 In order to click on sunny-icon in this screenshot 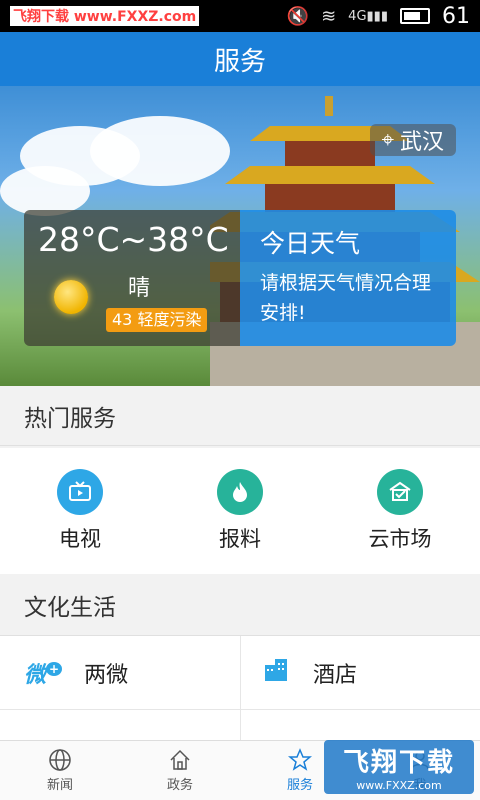, I will do `click(71, 297)`.